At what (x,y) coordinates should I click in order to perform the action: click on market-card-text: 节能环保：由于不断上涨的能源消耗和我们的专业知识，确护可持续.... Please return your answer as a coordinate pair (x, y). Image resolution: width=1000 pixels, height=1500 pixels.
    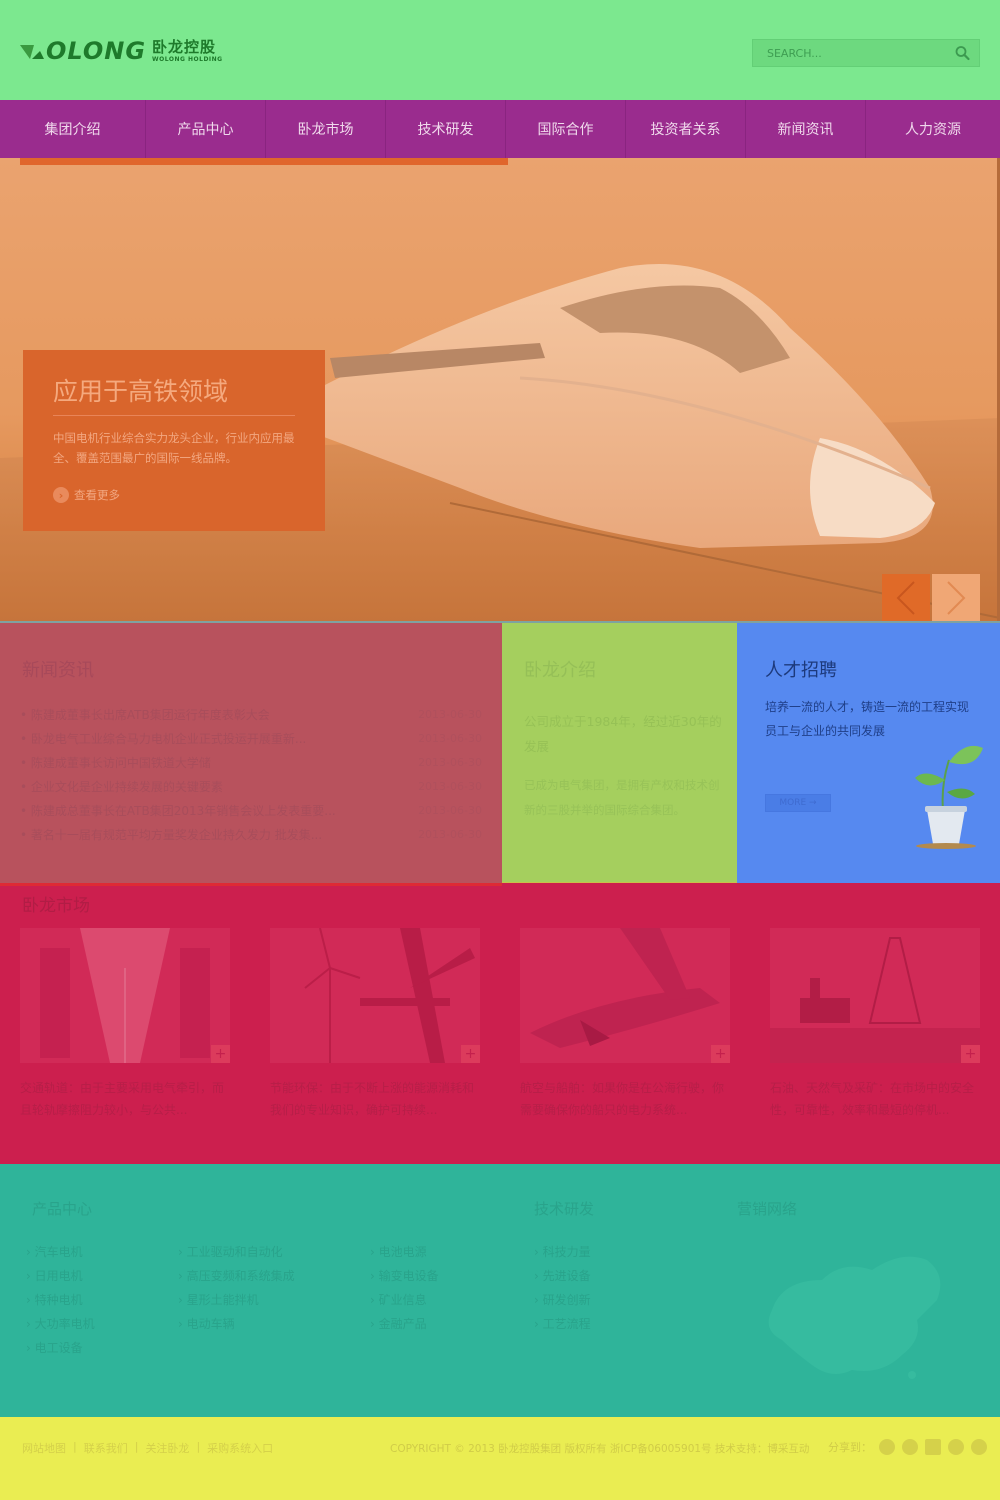
    Looking at the image, I should click on (372, 1099).